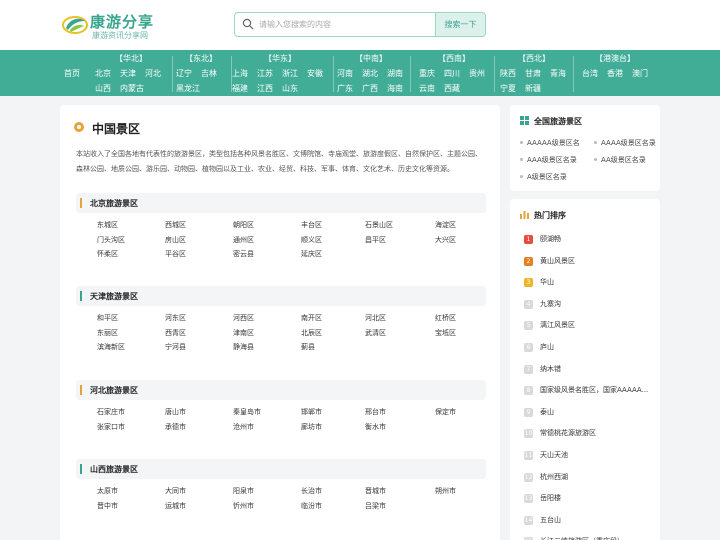 This screenshot has width=720, height=540. What do you see at coordinates (311, 225) in the screenshot?
I see `city-link: 丰台区` at bounding box center [311, 225].